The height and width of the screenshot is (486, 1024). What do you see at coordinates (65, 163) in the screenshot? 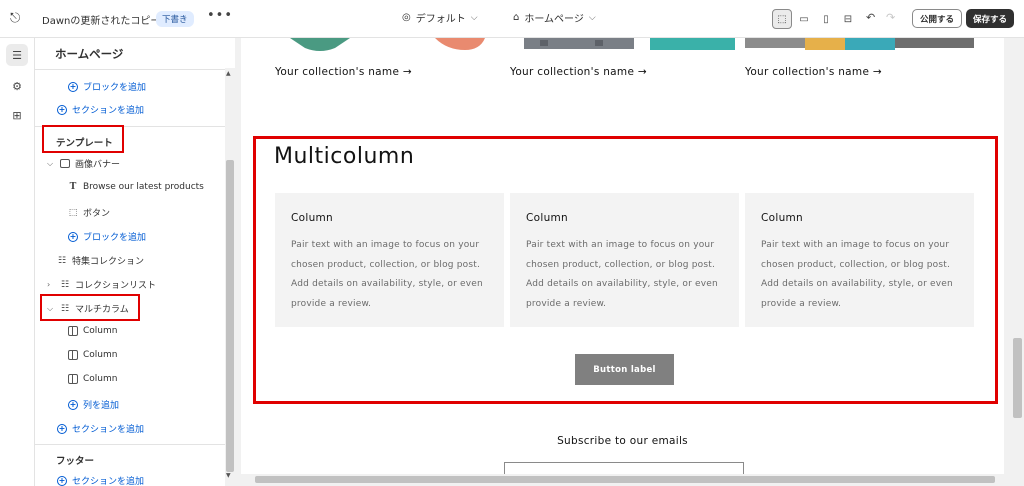
I see `image-banner-icon` at bounding box center [65, 163].